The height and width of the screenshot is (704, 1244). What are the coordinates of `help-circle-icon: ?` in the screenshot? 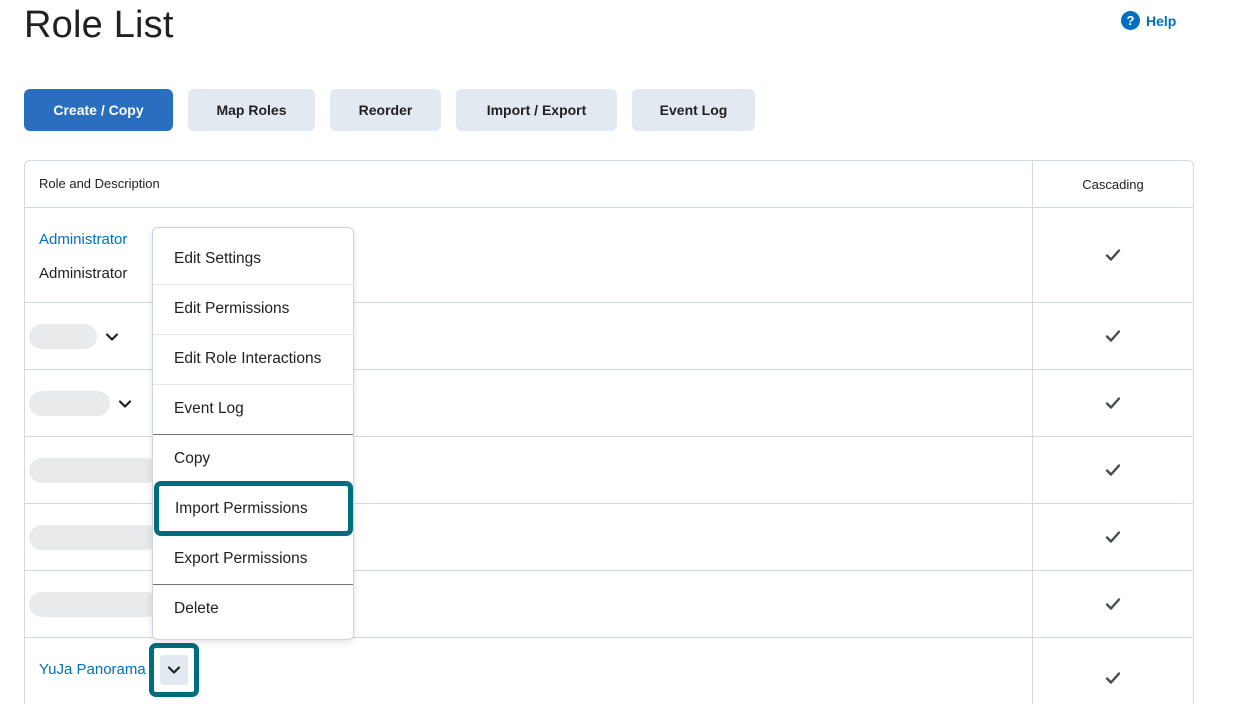 It's located at (1130, 20).